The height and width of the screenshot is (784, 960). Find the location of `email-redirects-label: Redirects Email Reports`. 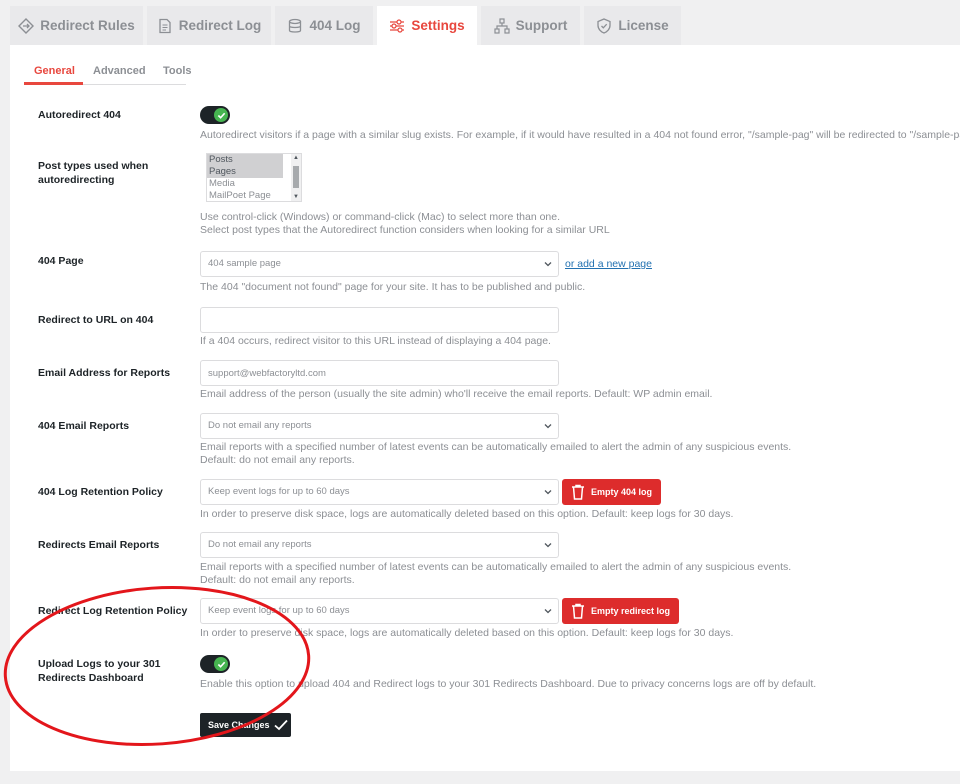

email-redirects-label: Redirects Email Reports is located at coordinates (99, 545).